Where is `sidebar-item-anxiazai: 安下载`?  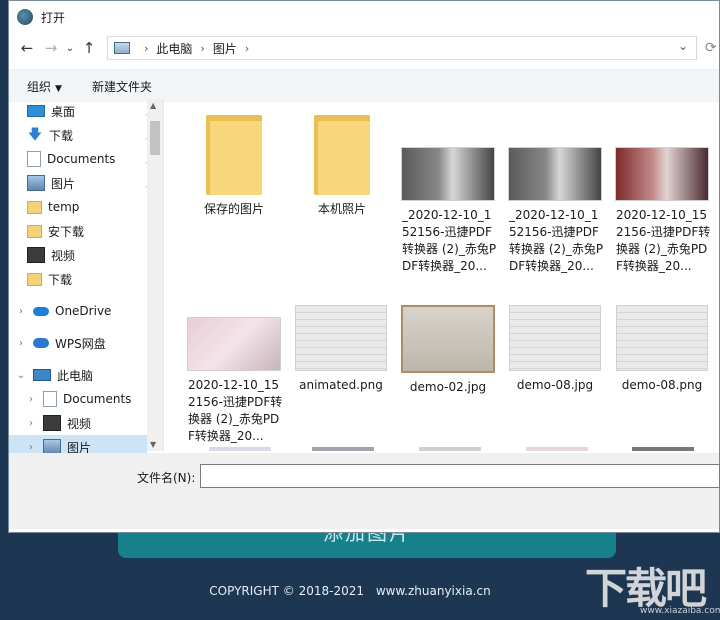
sidebar-item-anxiazai: 安下载 is located at coordinates (86, 231).